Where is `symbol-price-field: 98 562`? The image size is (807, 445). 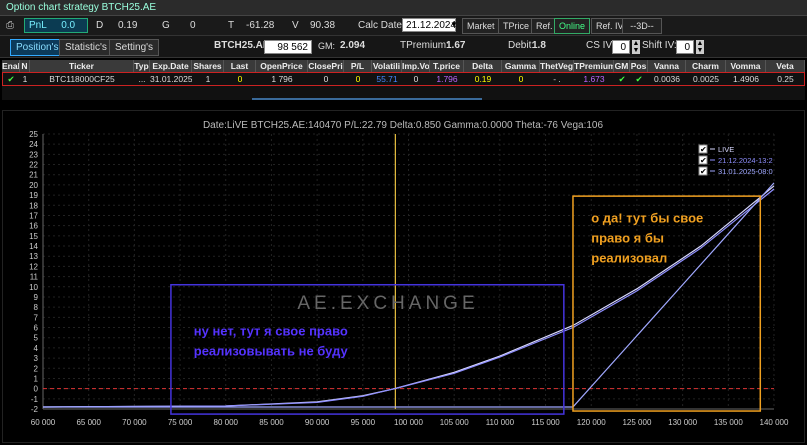 symbol-price-field: 98 562 is located at coordinates (288, 47).